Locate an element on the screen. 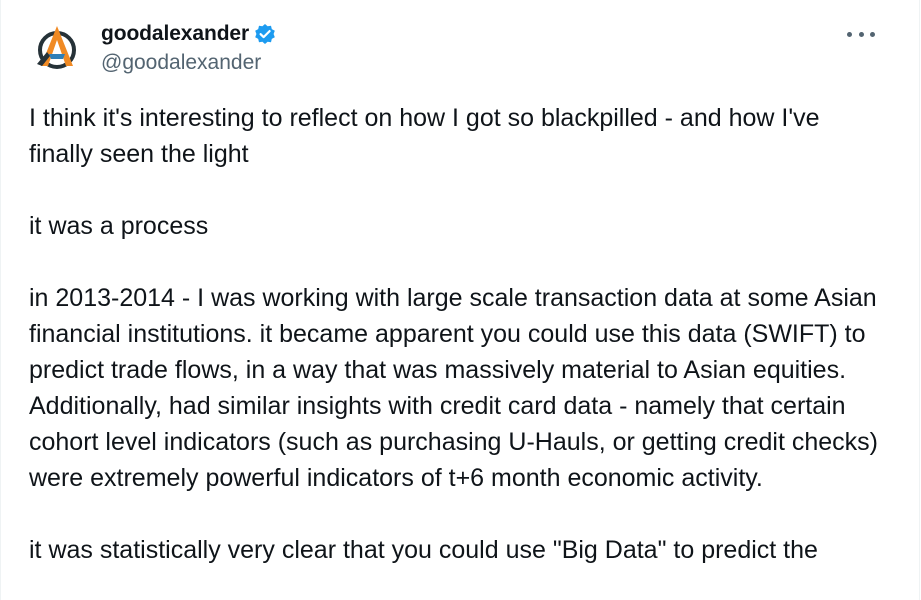 This screenshot has width=921, height=600. display-name: goodalexander is located at coordinates (175, 34).